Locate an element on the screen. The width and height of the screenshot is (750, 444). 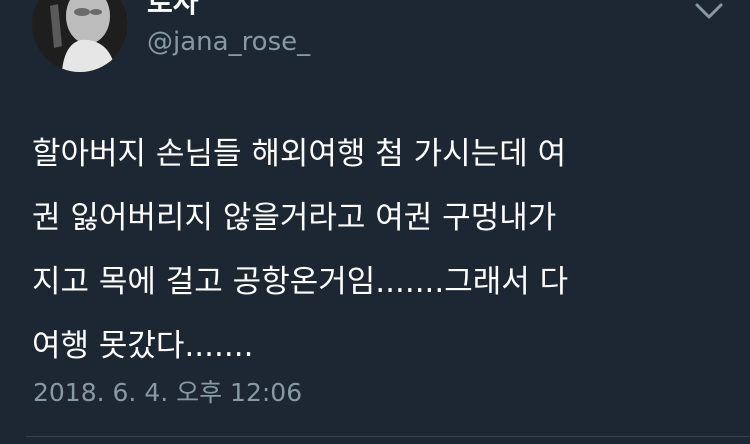
tweet-text-line: 권 잃어버리지 않을거라고 여권 구멍내가 is located at coordinates (294, 218).